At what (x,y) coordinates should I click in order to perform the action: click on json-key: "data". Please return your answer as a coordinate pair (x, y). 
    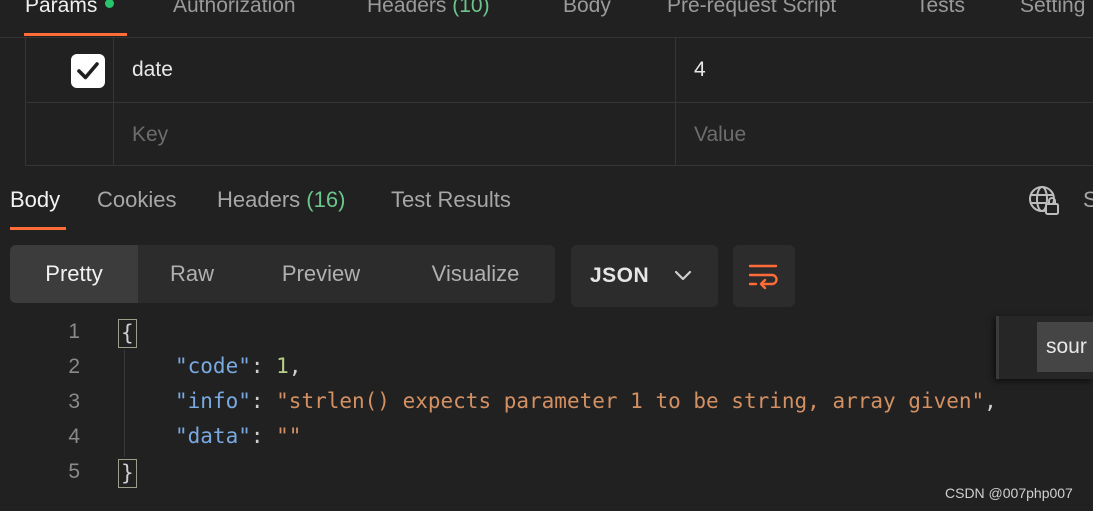
    Looking at the image, I should click on (213, 436).